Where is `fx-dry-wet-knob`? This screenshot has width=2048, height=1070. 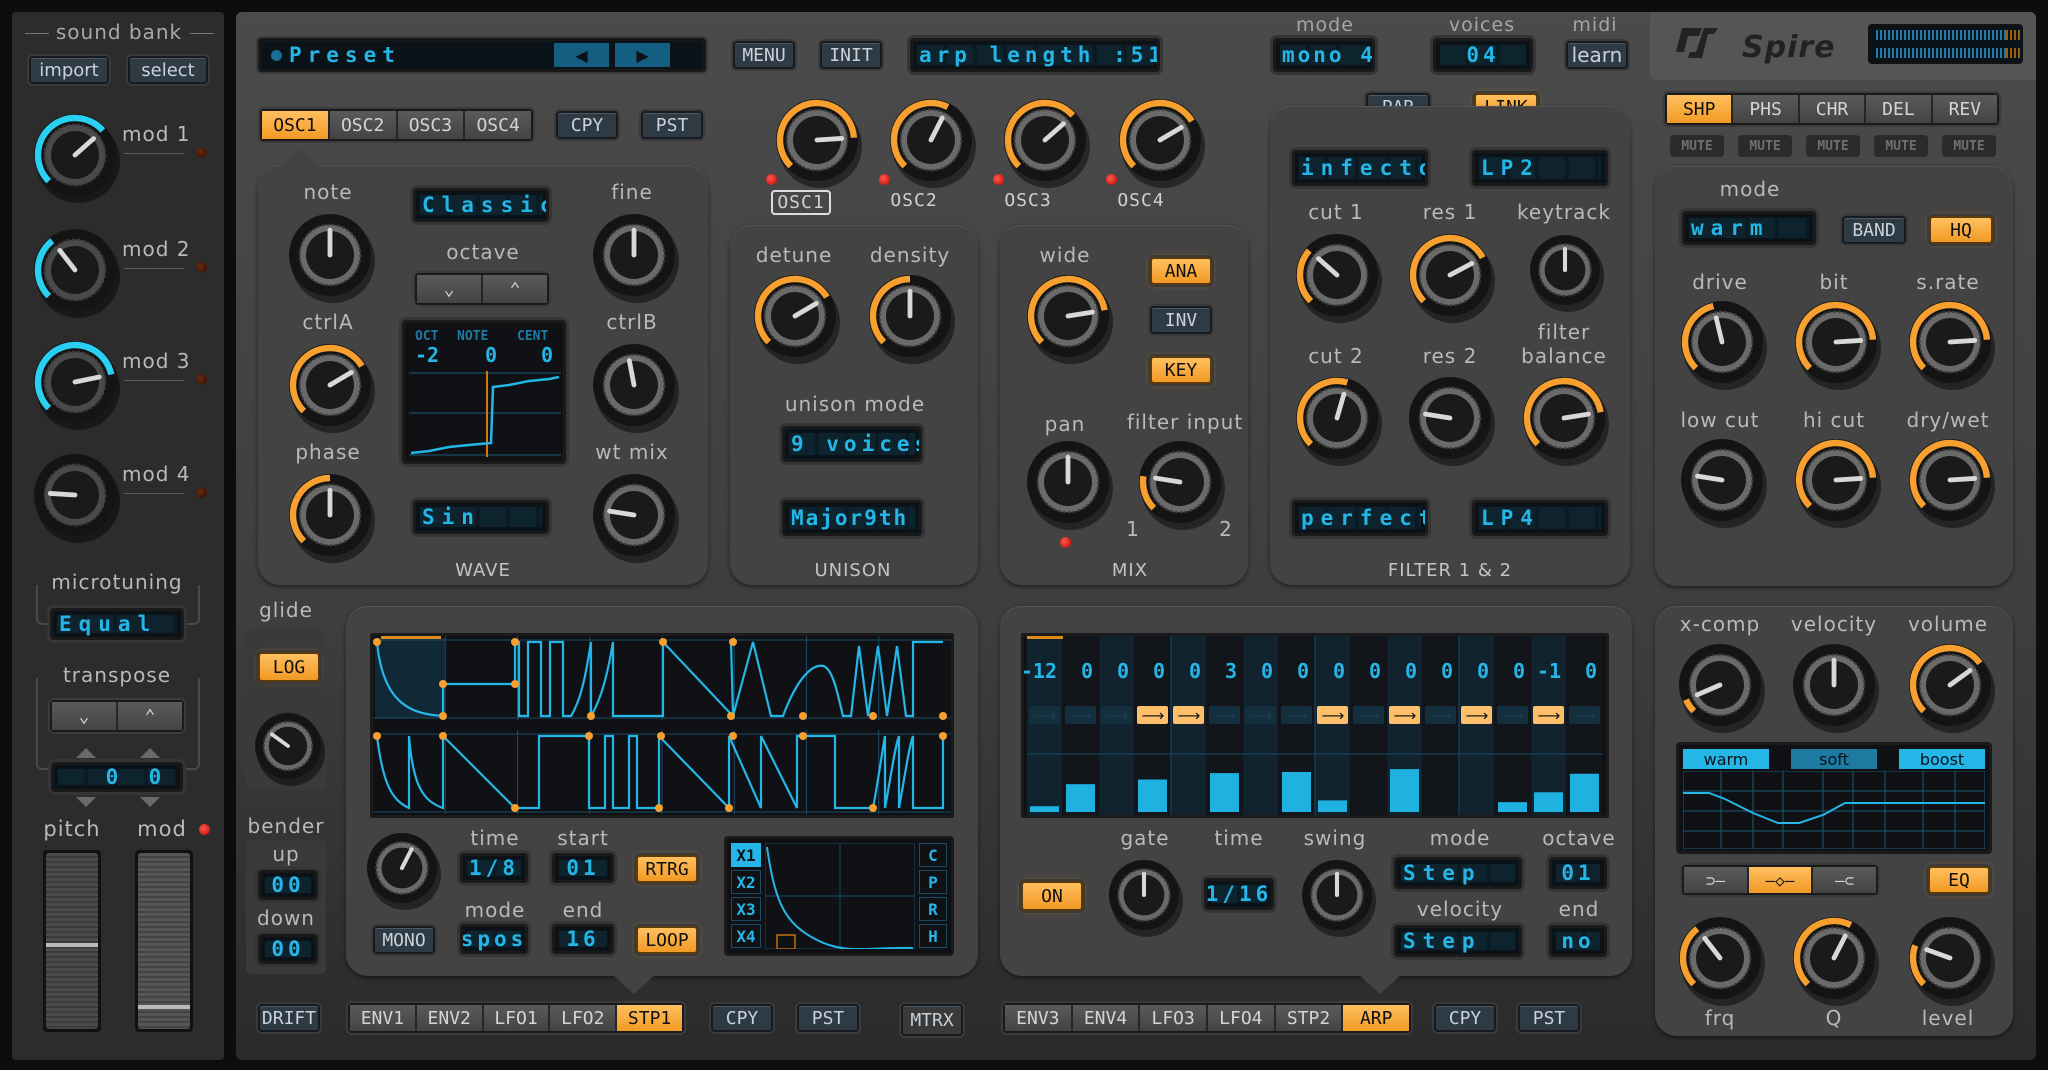
fx-dry-wet-knob is located at coordinates (1950, 480).